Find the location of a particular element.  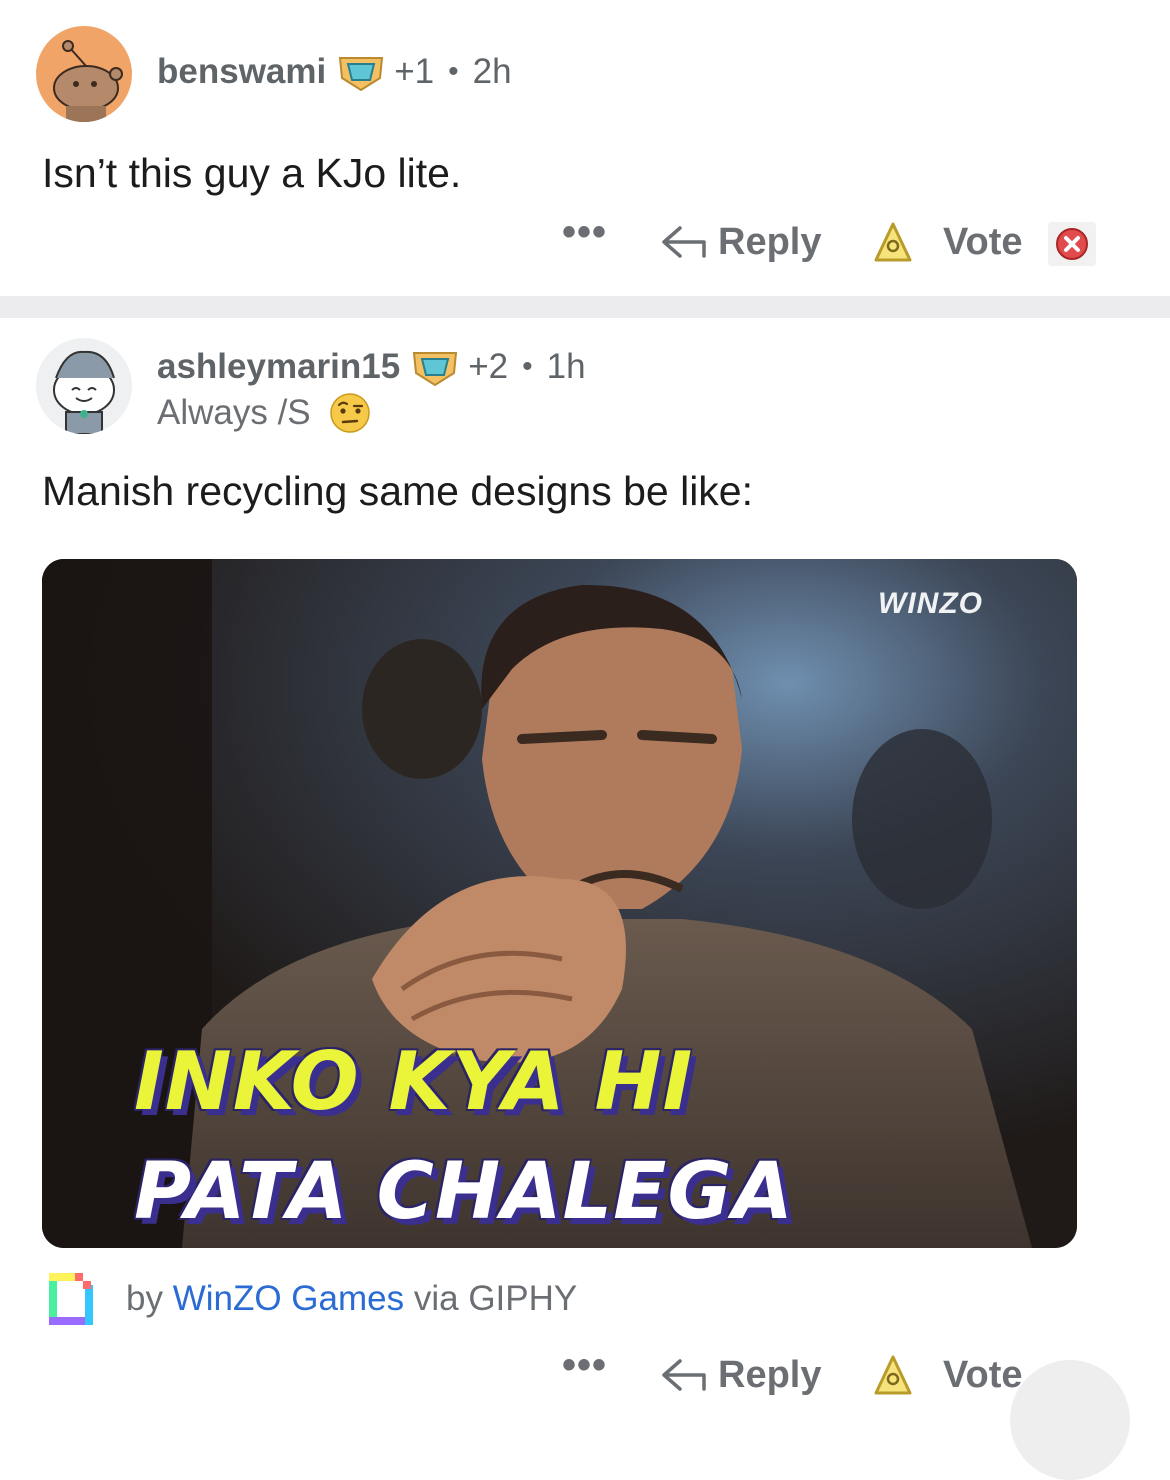

comment-separator is located at coordinates (585, 307).